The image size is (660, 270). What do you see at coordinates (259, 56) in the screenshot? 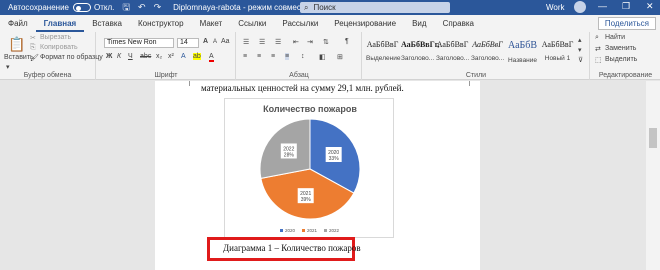
I see `align-center-icon: ≡` at bounding box center [259, 56].